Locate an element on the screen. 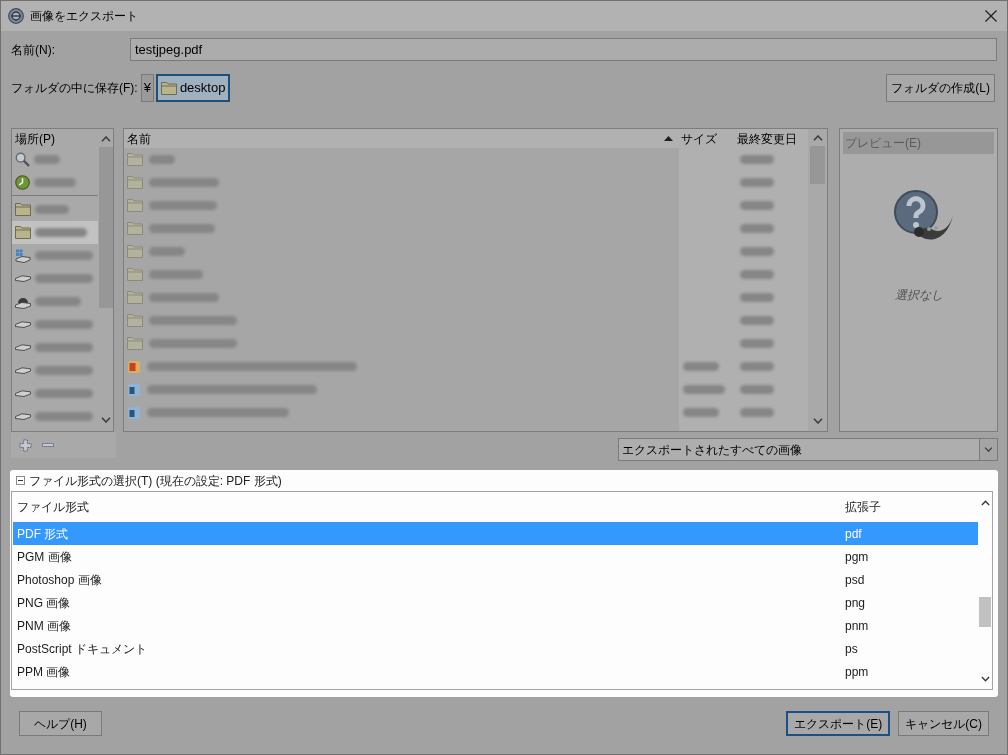 The width and height of the screenshot is (1008, 755). preview-message: 選択なし is located at coordinates (918, 295).